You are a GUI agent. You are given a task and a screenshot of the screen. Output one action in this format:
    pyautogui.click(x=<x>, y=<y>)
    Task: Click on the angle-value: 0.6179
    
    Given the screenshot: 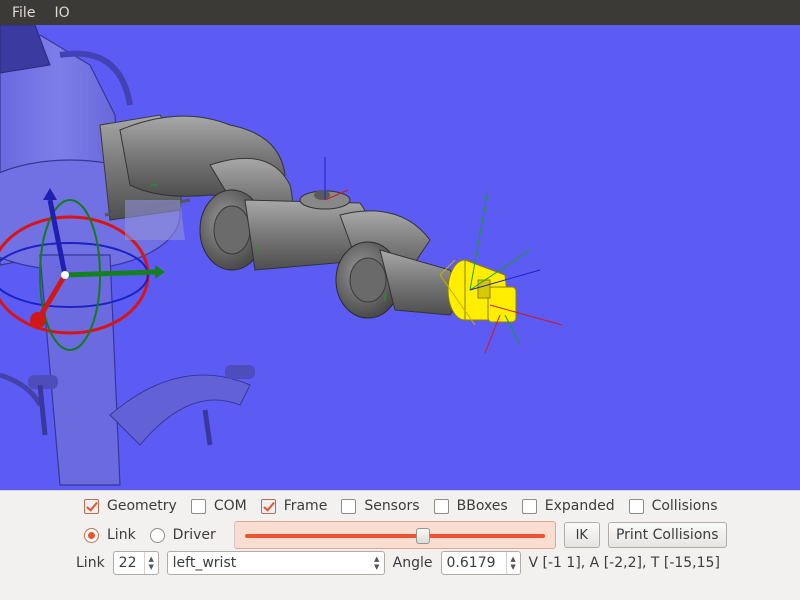 What is the action you would take?
    pyautogui.click(x=474, y=563)
    